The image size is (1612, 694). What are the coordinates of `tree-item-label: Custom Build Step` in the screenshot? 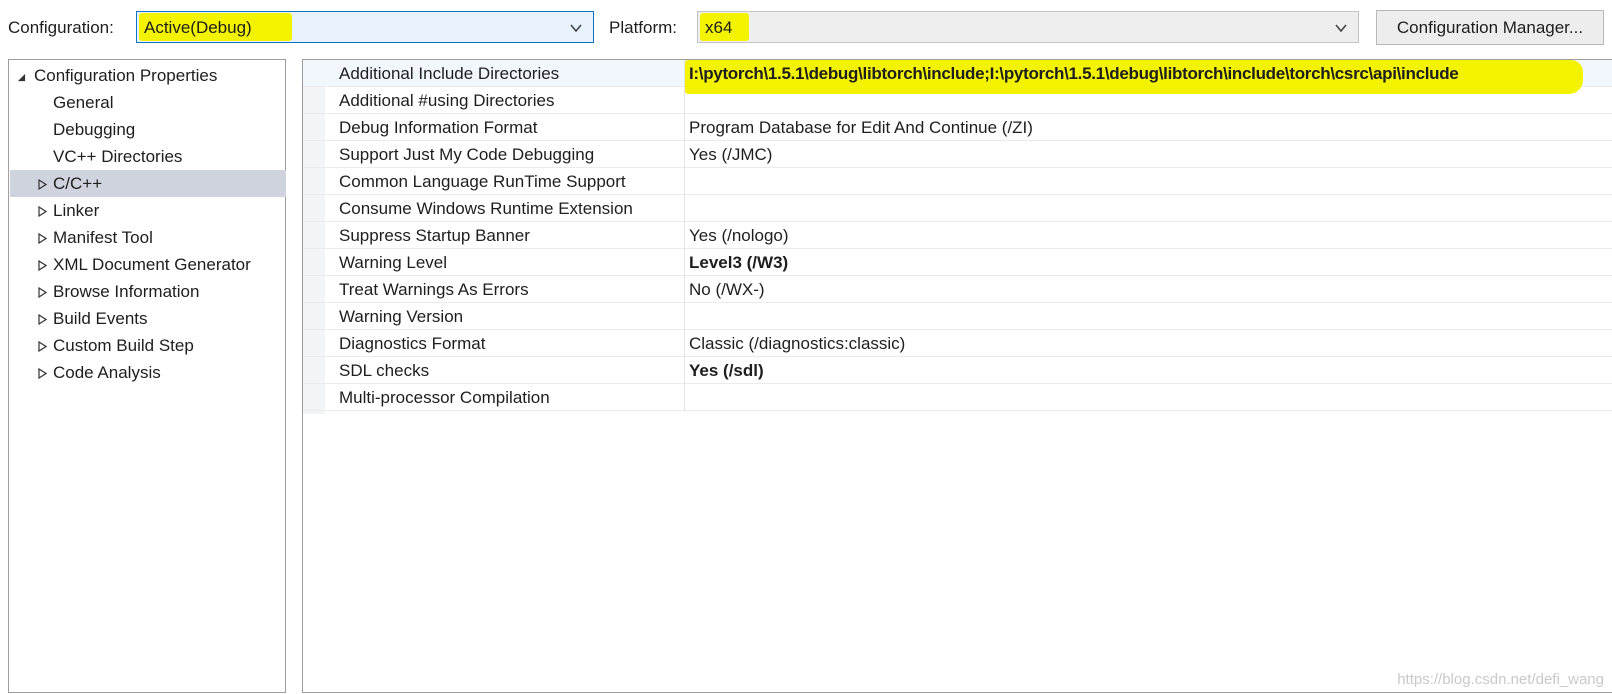 It's located at (123, 345).